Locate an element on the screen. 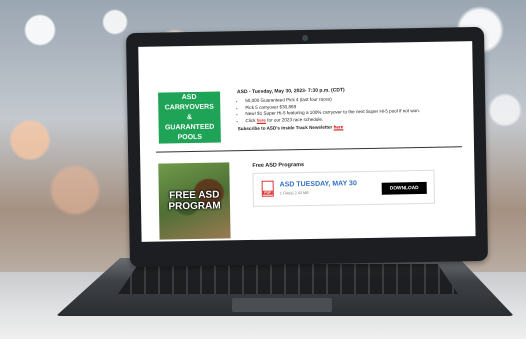 This screenshot has width=526, height=339. subscribe-link: here is located at coordinates (339, 126).